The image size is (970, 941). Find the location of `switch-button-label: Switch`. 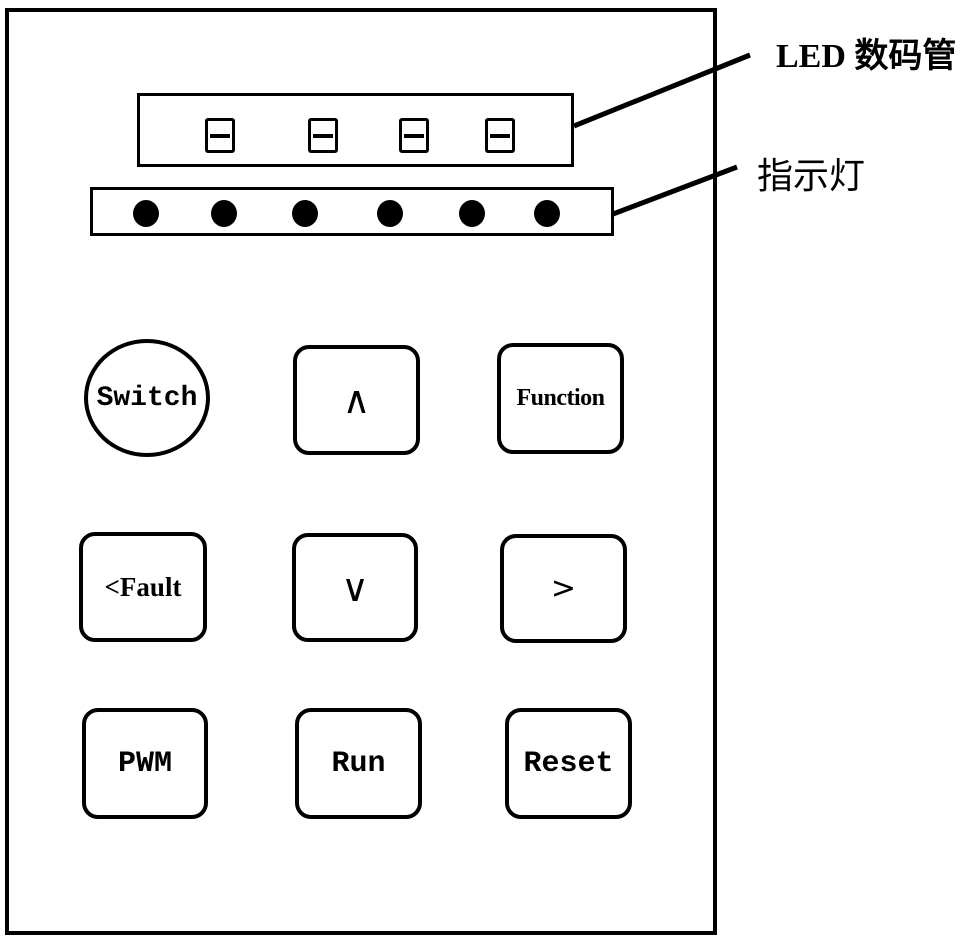

switch-button-label: Switch is located at coordinates (147, 398).